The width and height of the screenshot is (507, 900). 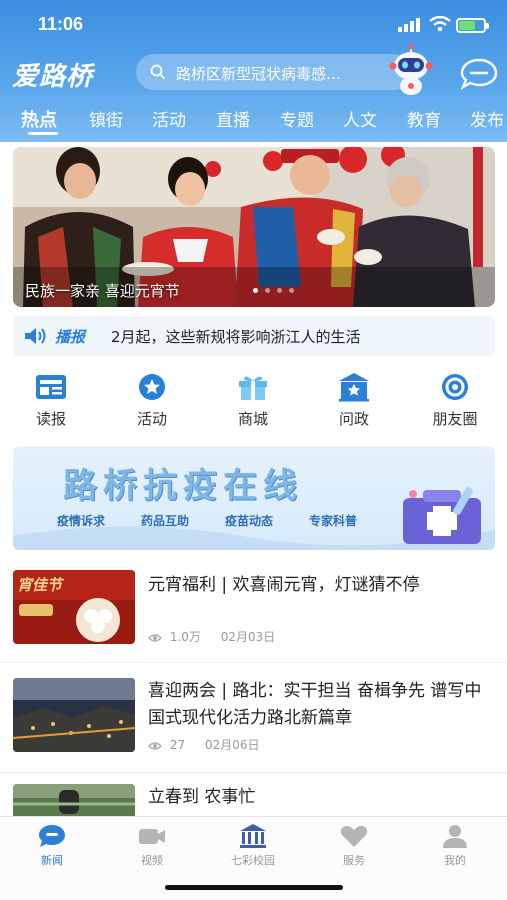 I want to click on quick-action-activities: 活动, so click(x=152, y=400).